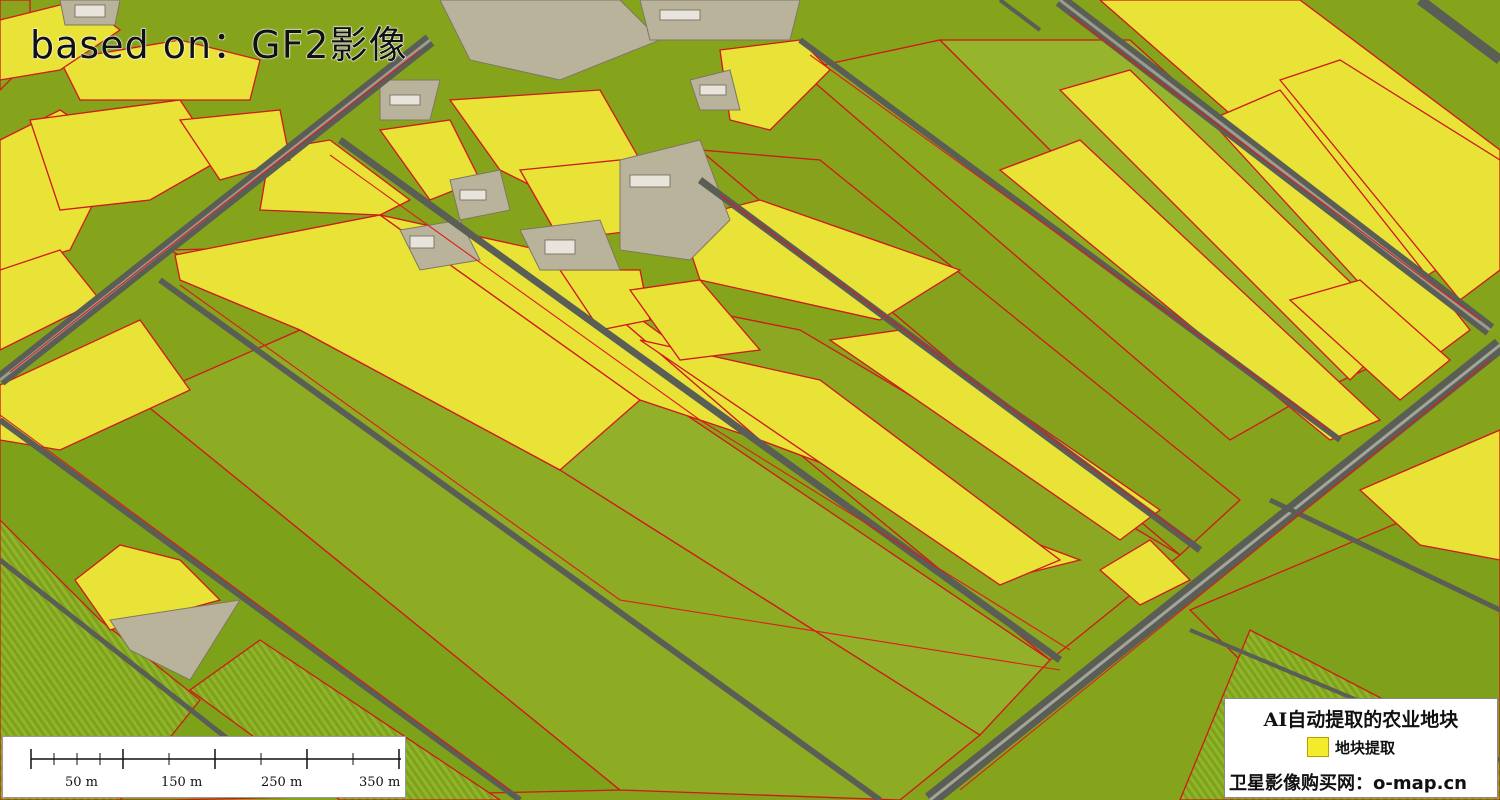  I want to click on legend-label-parcel: 地块提取, so click(1365, 748).